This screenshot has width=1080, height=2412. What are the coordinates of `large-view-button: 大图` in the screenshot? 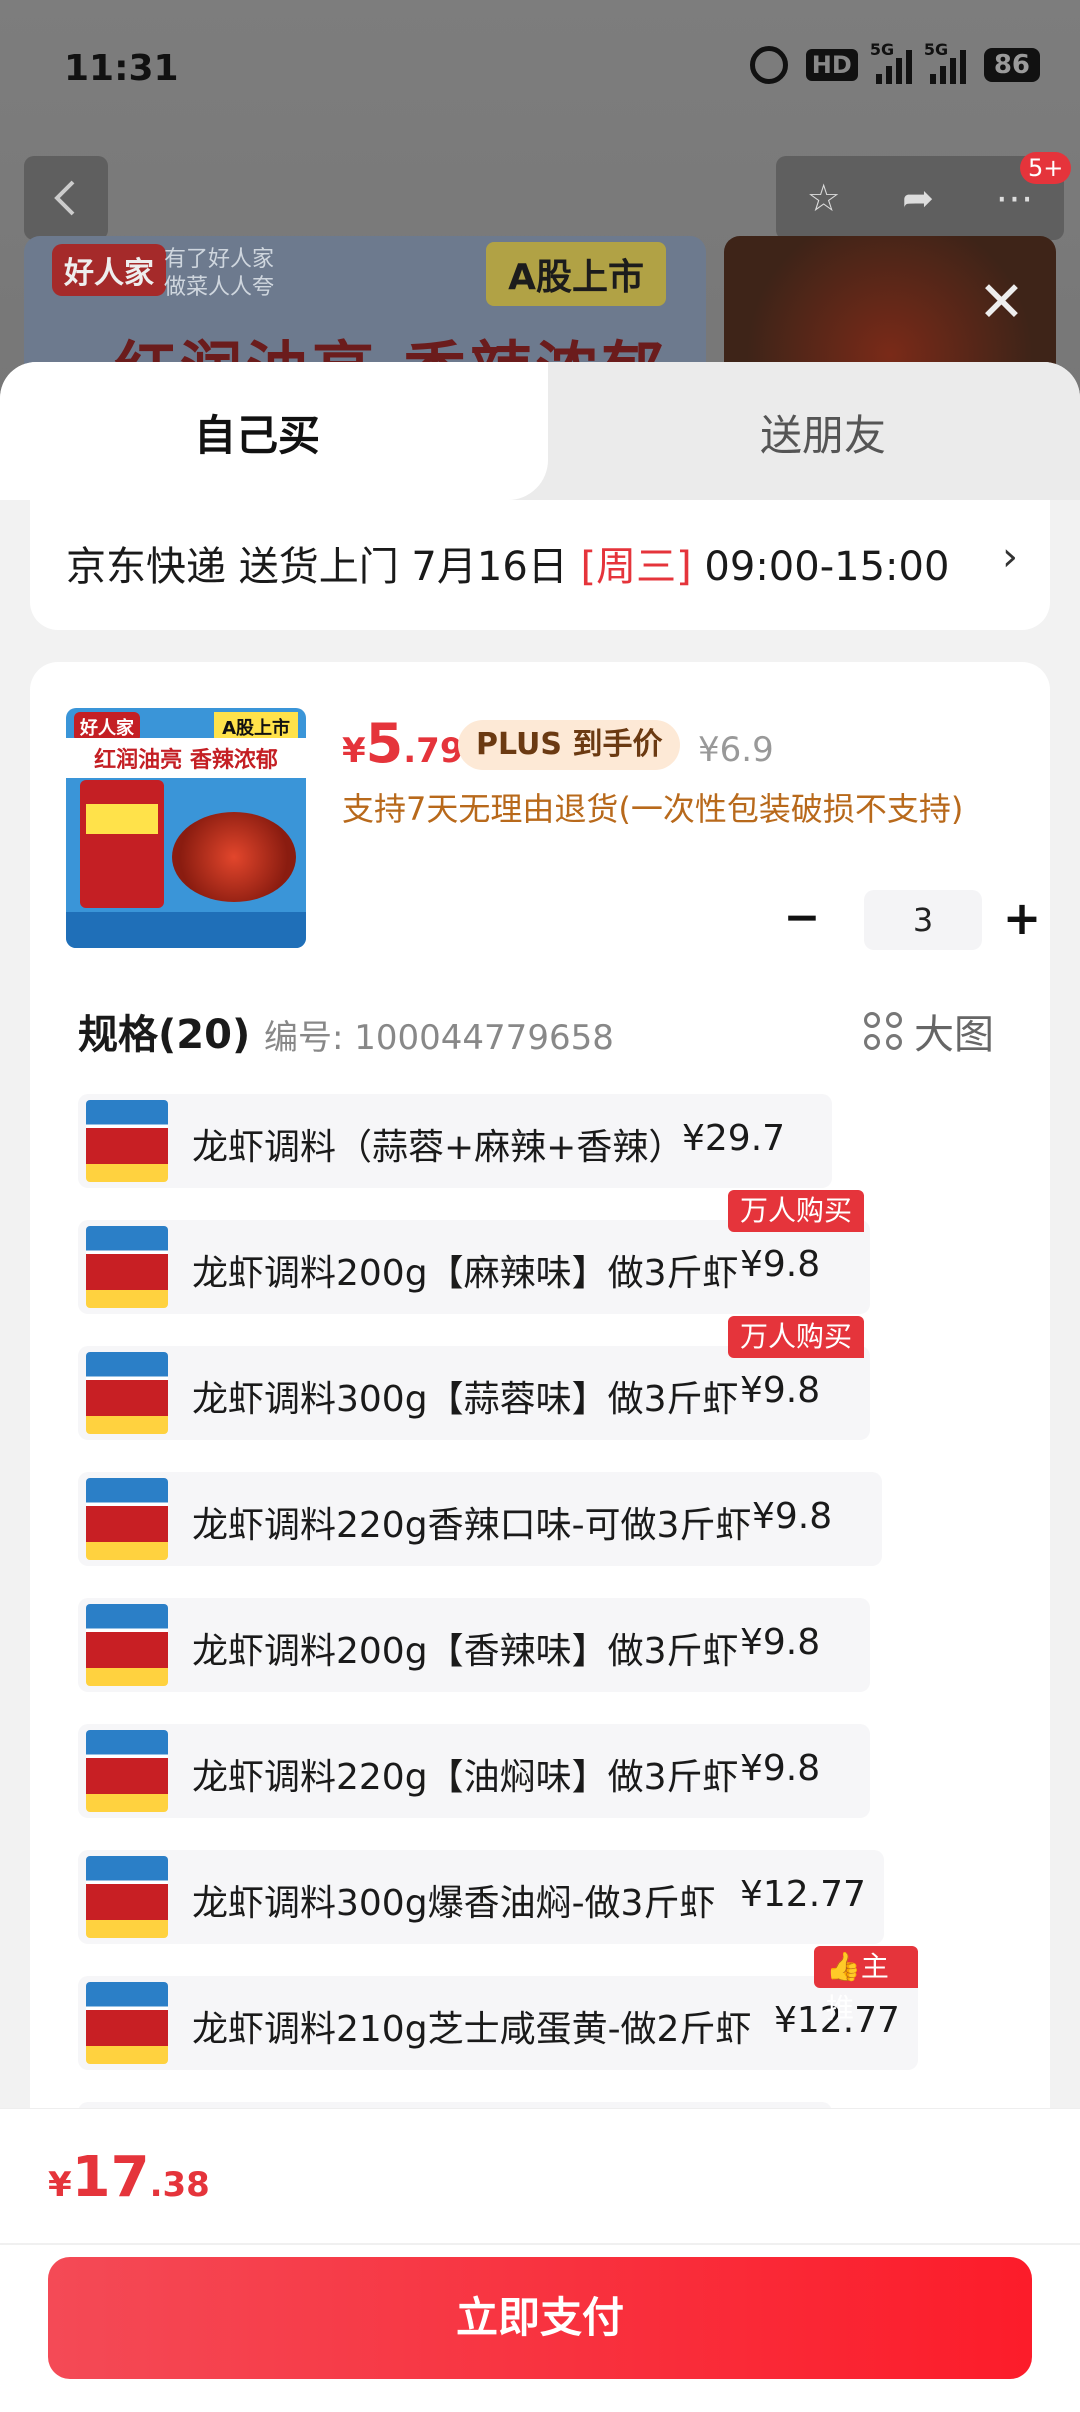 It's located at (929, 1031).